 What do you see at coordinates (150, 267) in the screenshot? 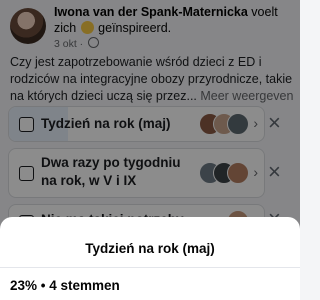
I see `sheet-divider` at bounding box center [150, 267].